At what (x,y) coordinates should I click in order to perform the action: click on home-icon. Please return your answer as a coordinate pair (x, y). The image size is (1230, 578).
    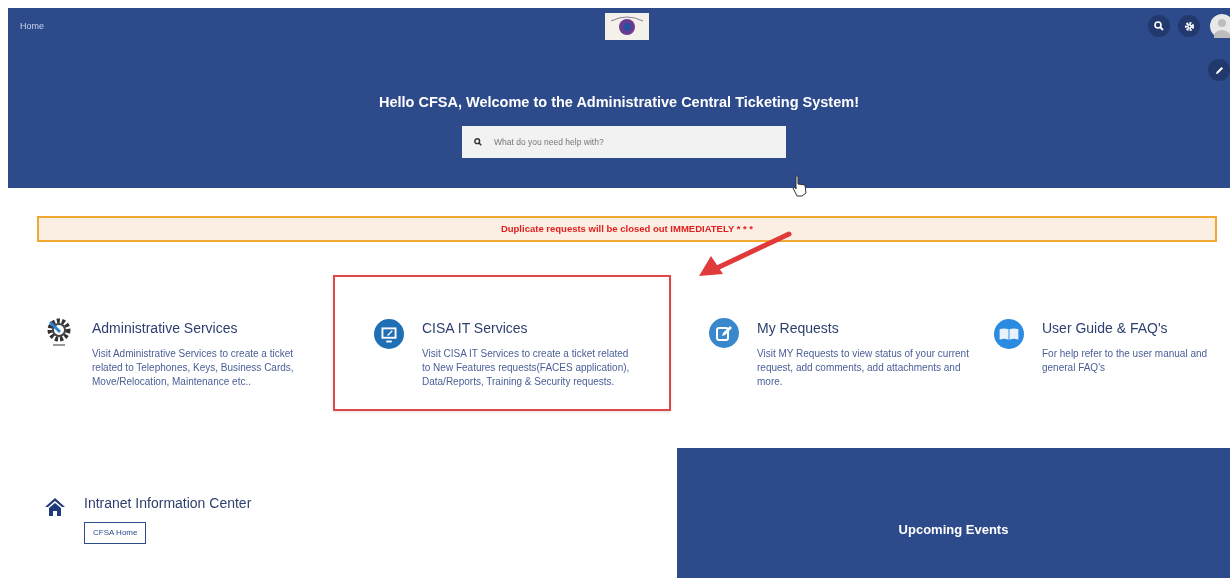
    Looking at the image, I should click on (55, 507).